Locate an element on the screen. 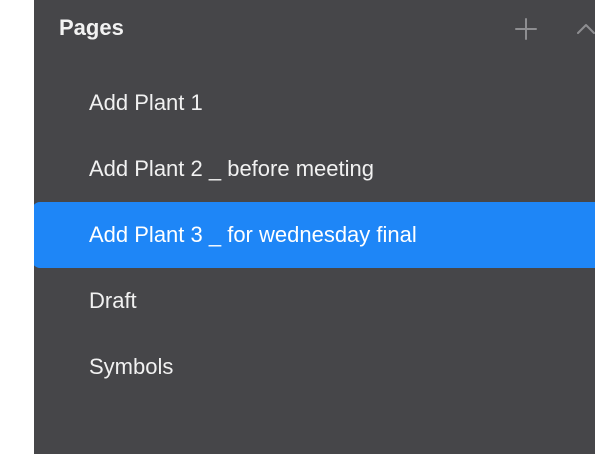  page-item-label: Add Plant 3 _ for wednesday final is located at coordinates (253, 234).